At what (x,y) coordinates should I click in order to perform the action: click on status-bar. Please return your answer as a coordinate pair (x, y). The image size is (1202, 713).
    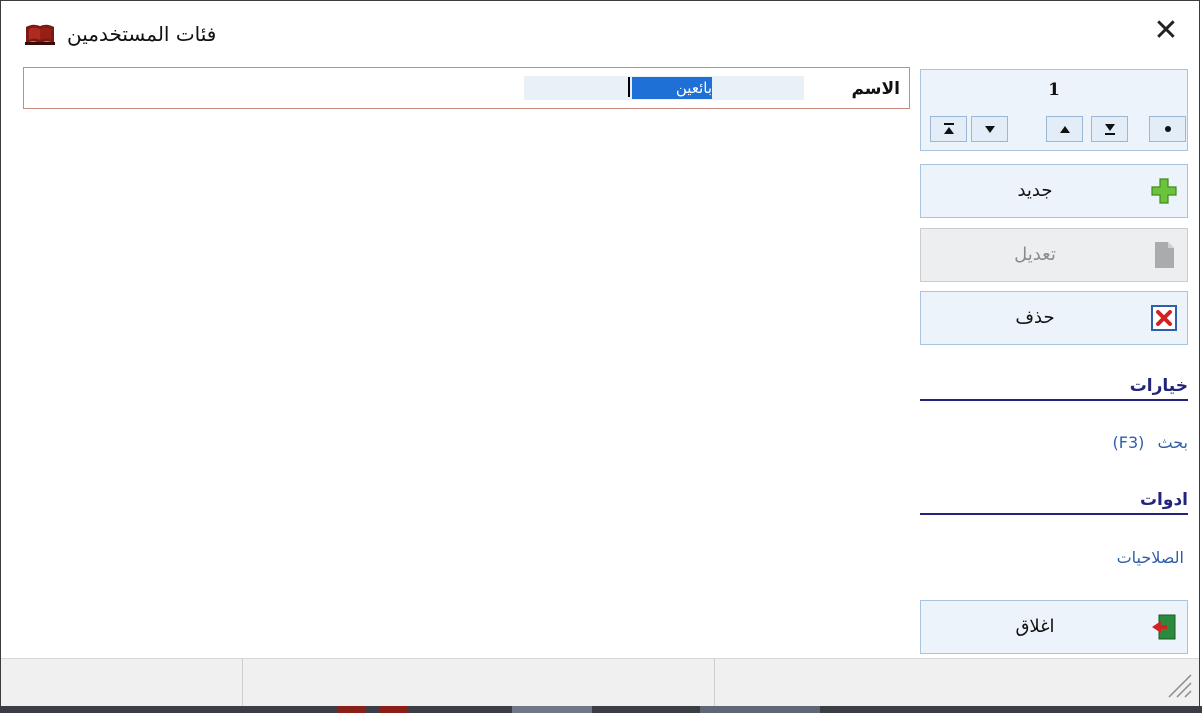
    Looking at the image, I should click on (600, 682).